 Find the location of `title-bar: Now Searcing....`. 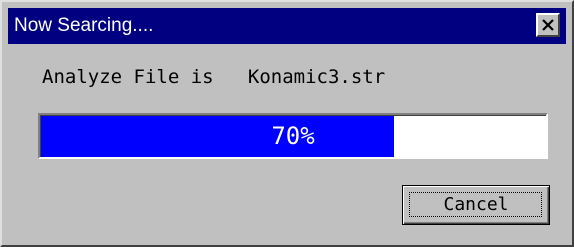

title-bar: Now Searcing.... is located at coordinates (287, 26).